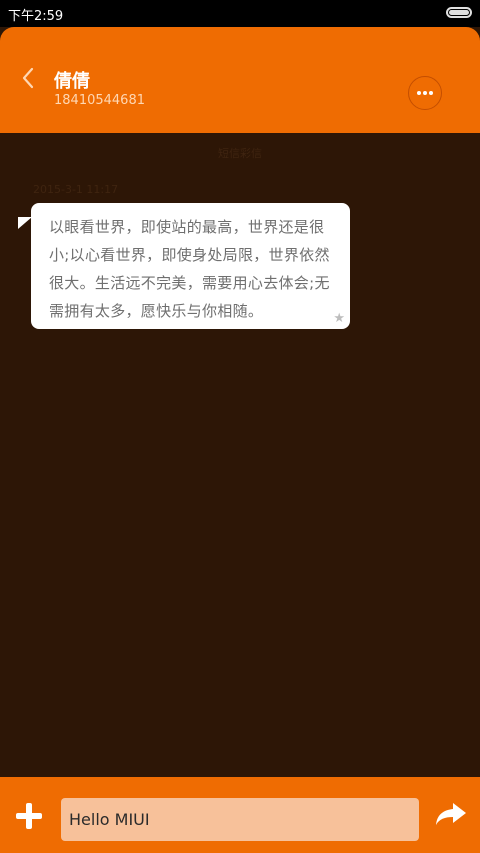 The image size is (480, 853). Describe the element at coordinates (339, 318) in the screenshot. I see `star-icon: ★` at that location.